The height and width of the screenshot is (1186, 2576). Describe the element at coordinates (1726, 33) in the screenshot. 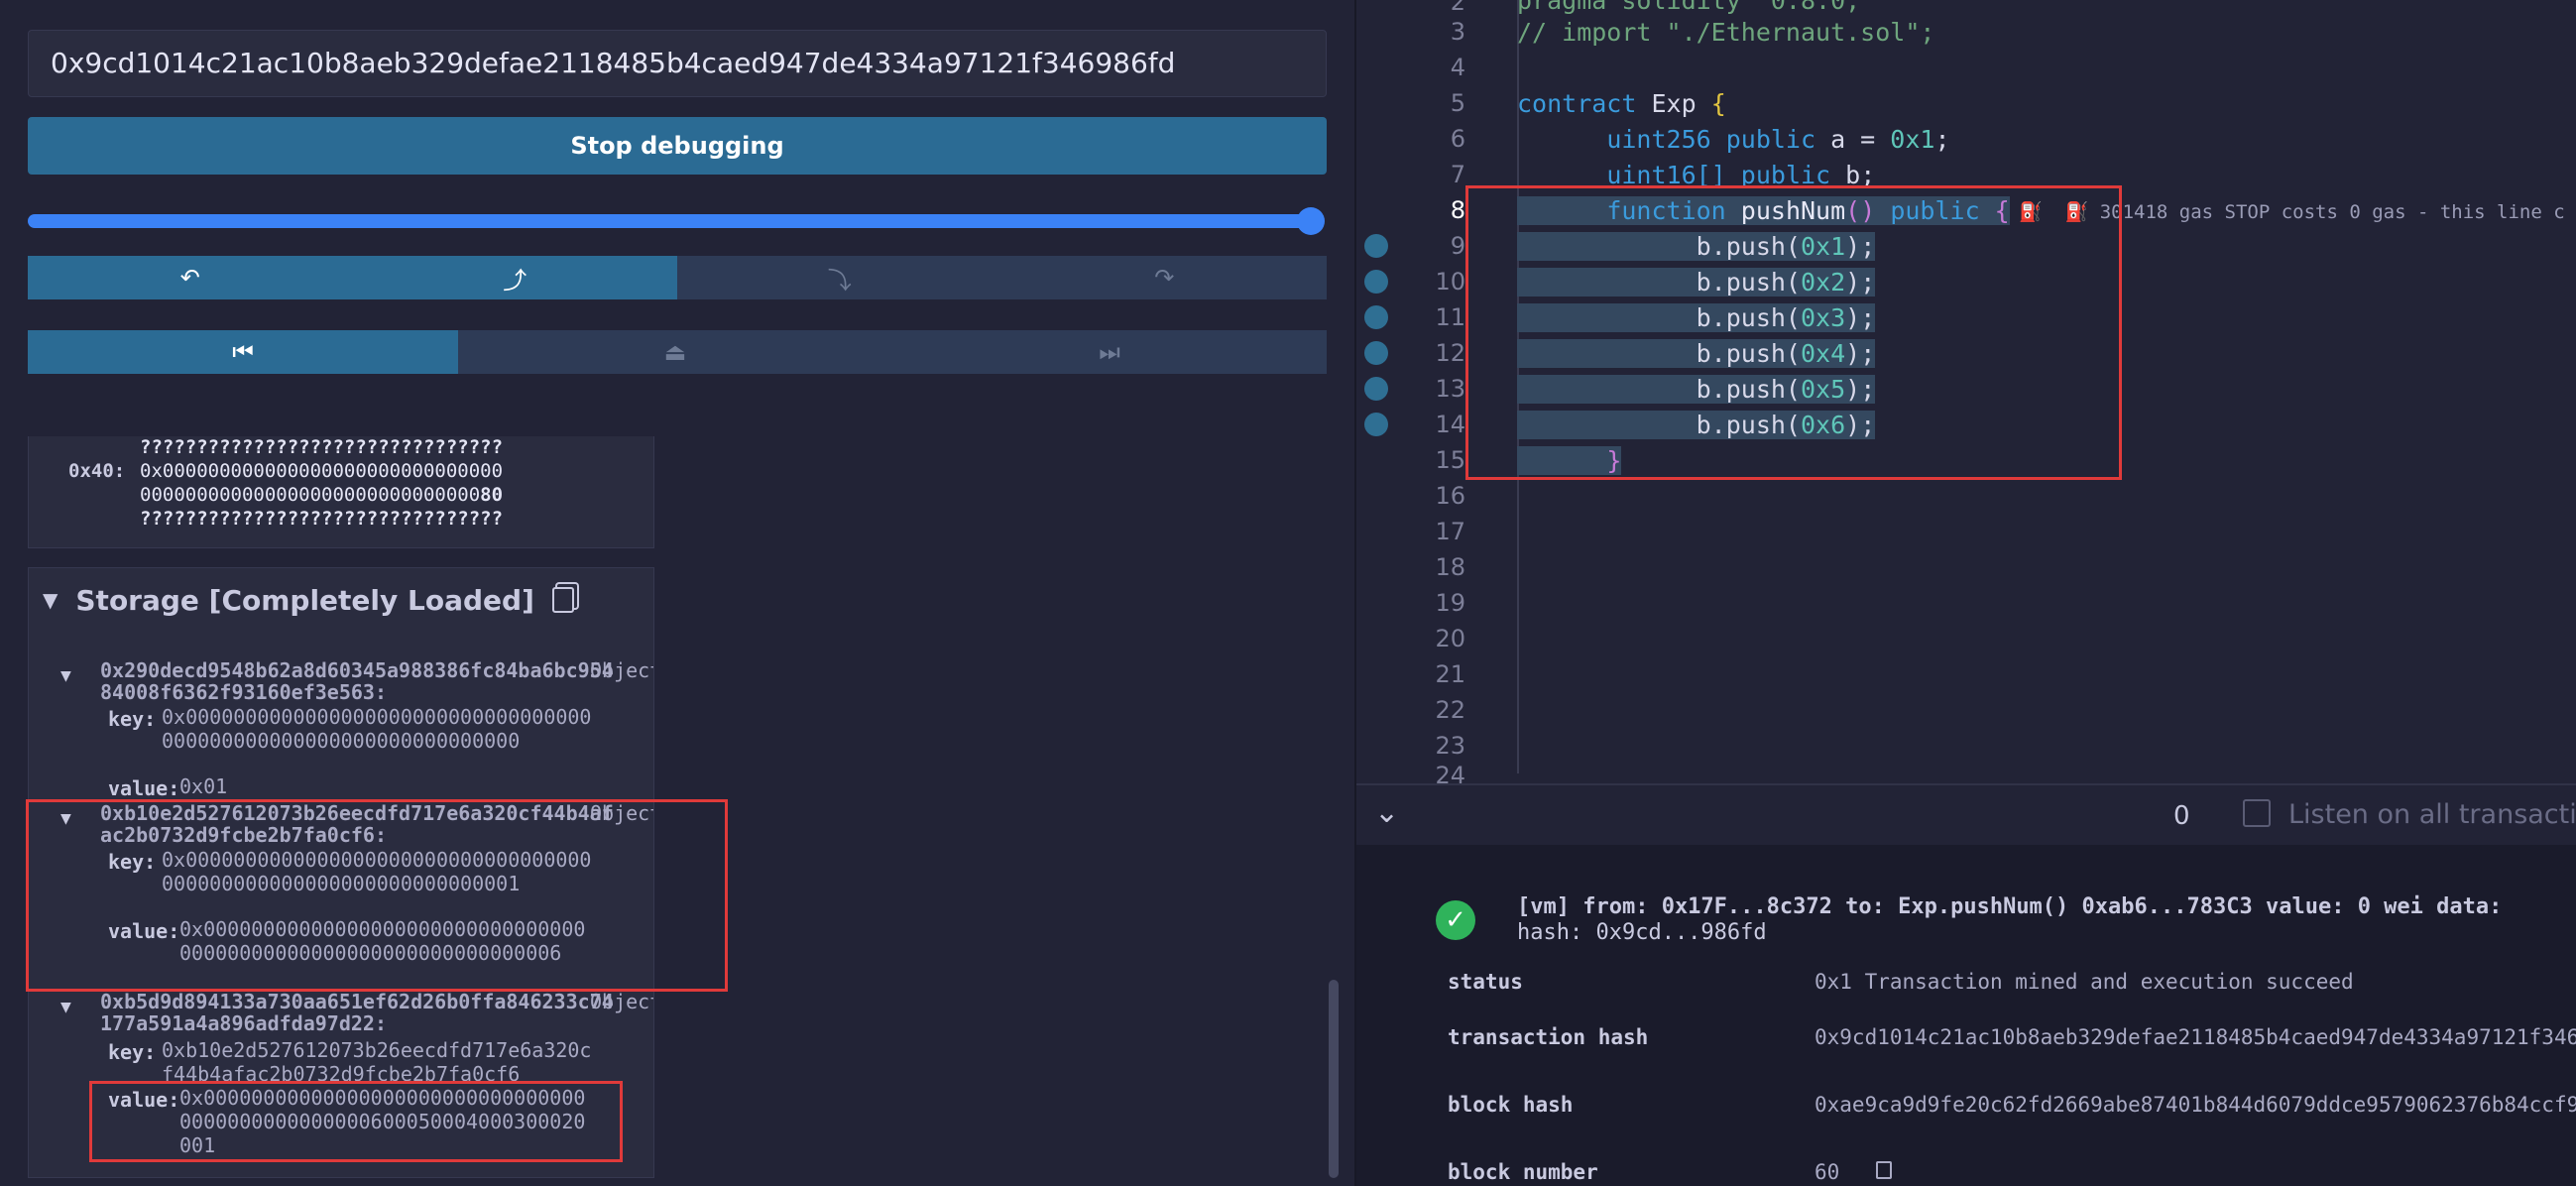

I see `code-line: // import "./Ethernaut.sol";` at that location.